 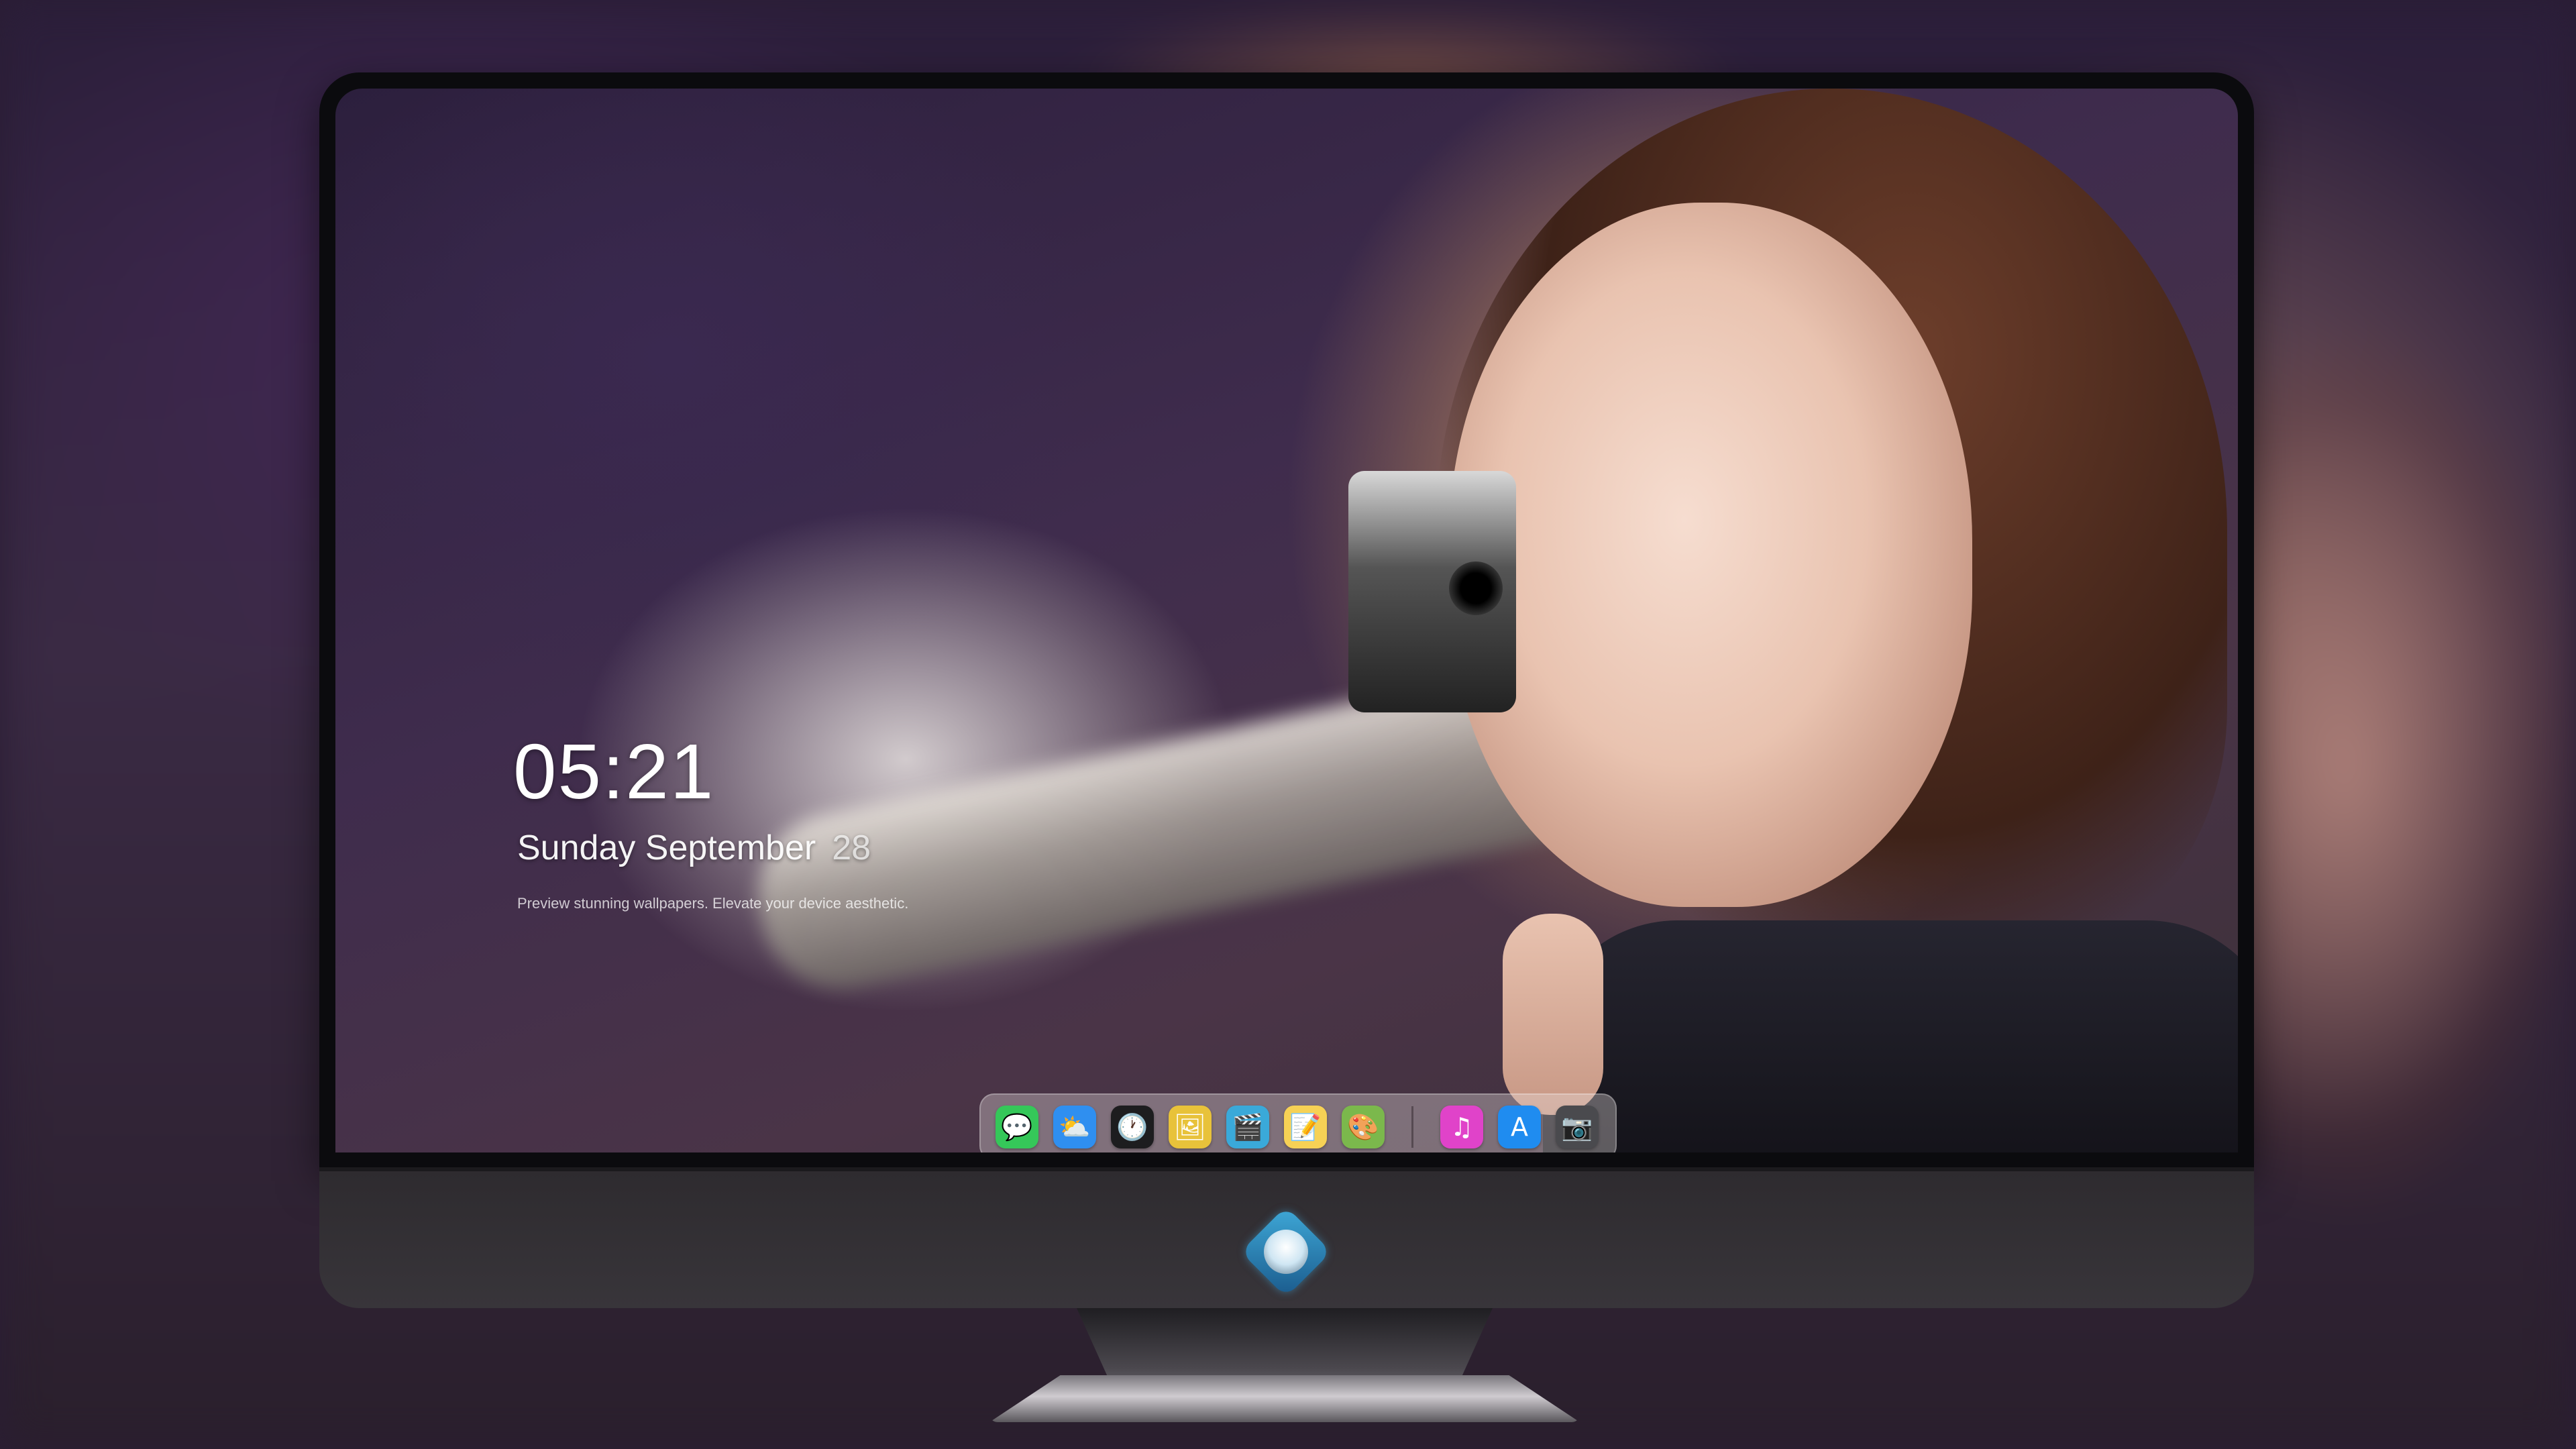 What do you see at coordinates (1577, 1127) in the screenshot?
I see `camera-icon: 📷` at bounding box center [1577, 1127].